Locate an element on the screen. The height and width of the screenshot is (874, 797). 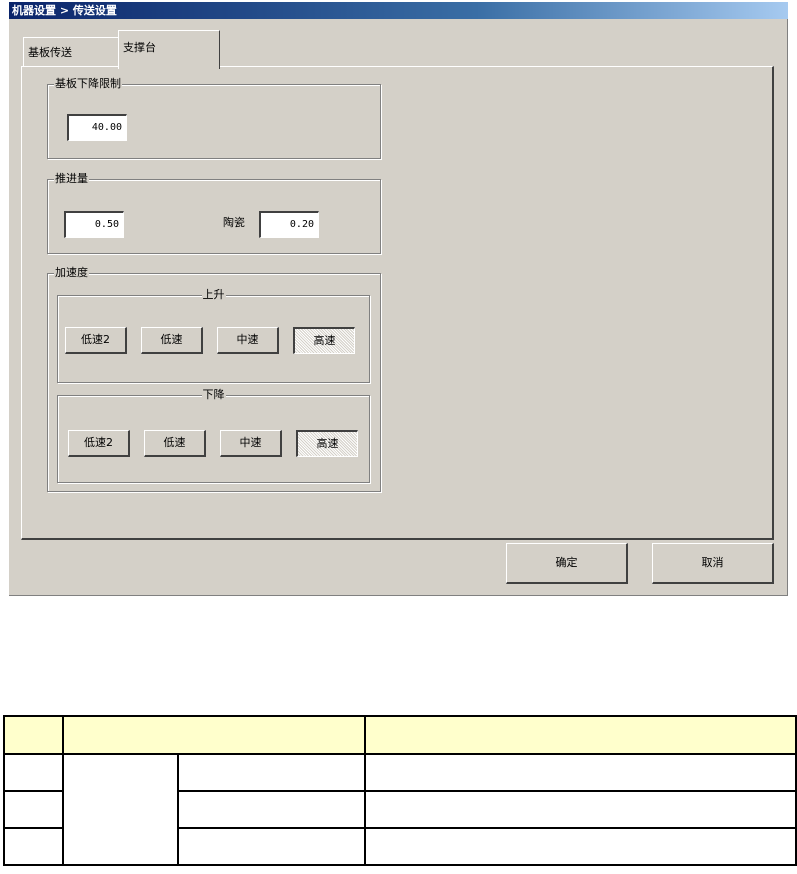
table-header-row is located at coordinates (400, 735).